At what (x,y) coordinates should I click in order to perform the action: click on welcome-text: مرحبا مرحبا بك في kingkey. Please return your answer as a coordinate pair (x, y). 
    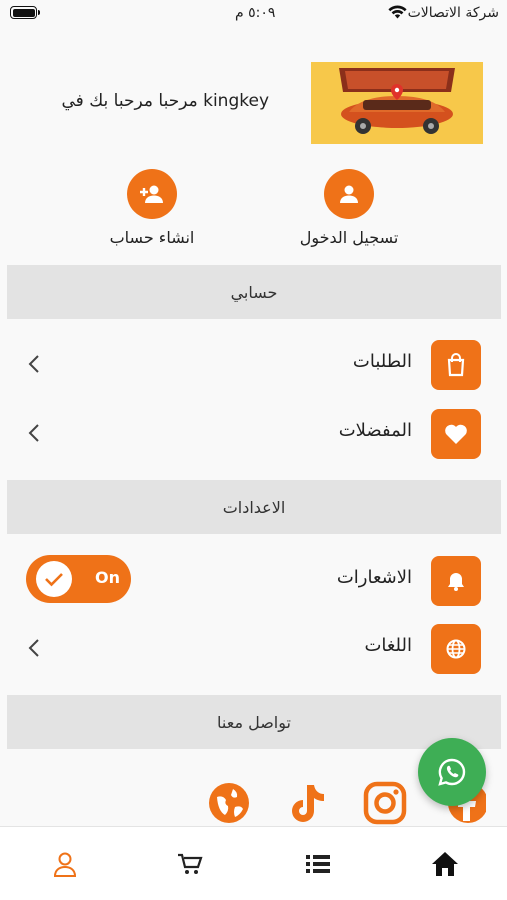
    Looking at the image, I should click on (165, 101).